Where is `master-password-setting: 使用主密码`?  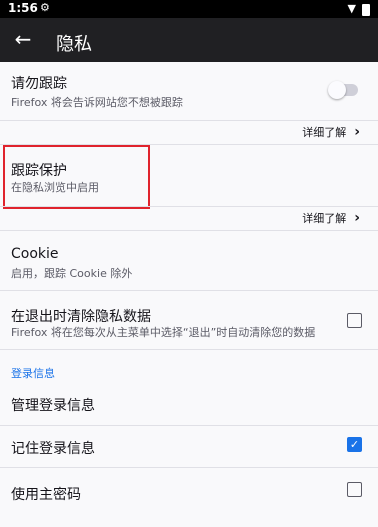 master-password-setting: 使用主密码 is located at coordinates (189, 490).